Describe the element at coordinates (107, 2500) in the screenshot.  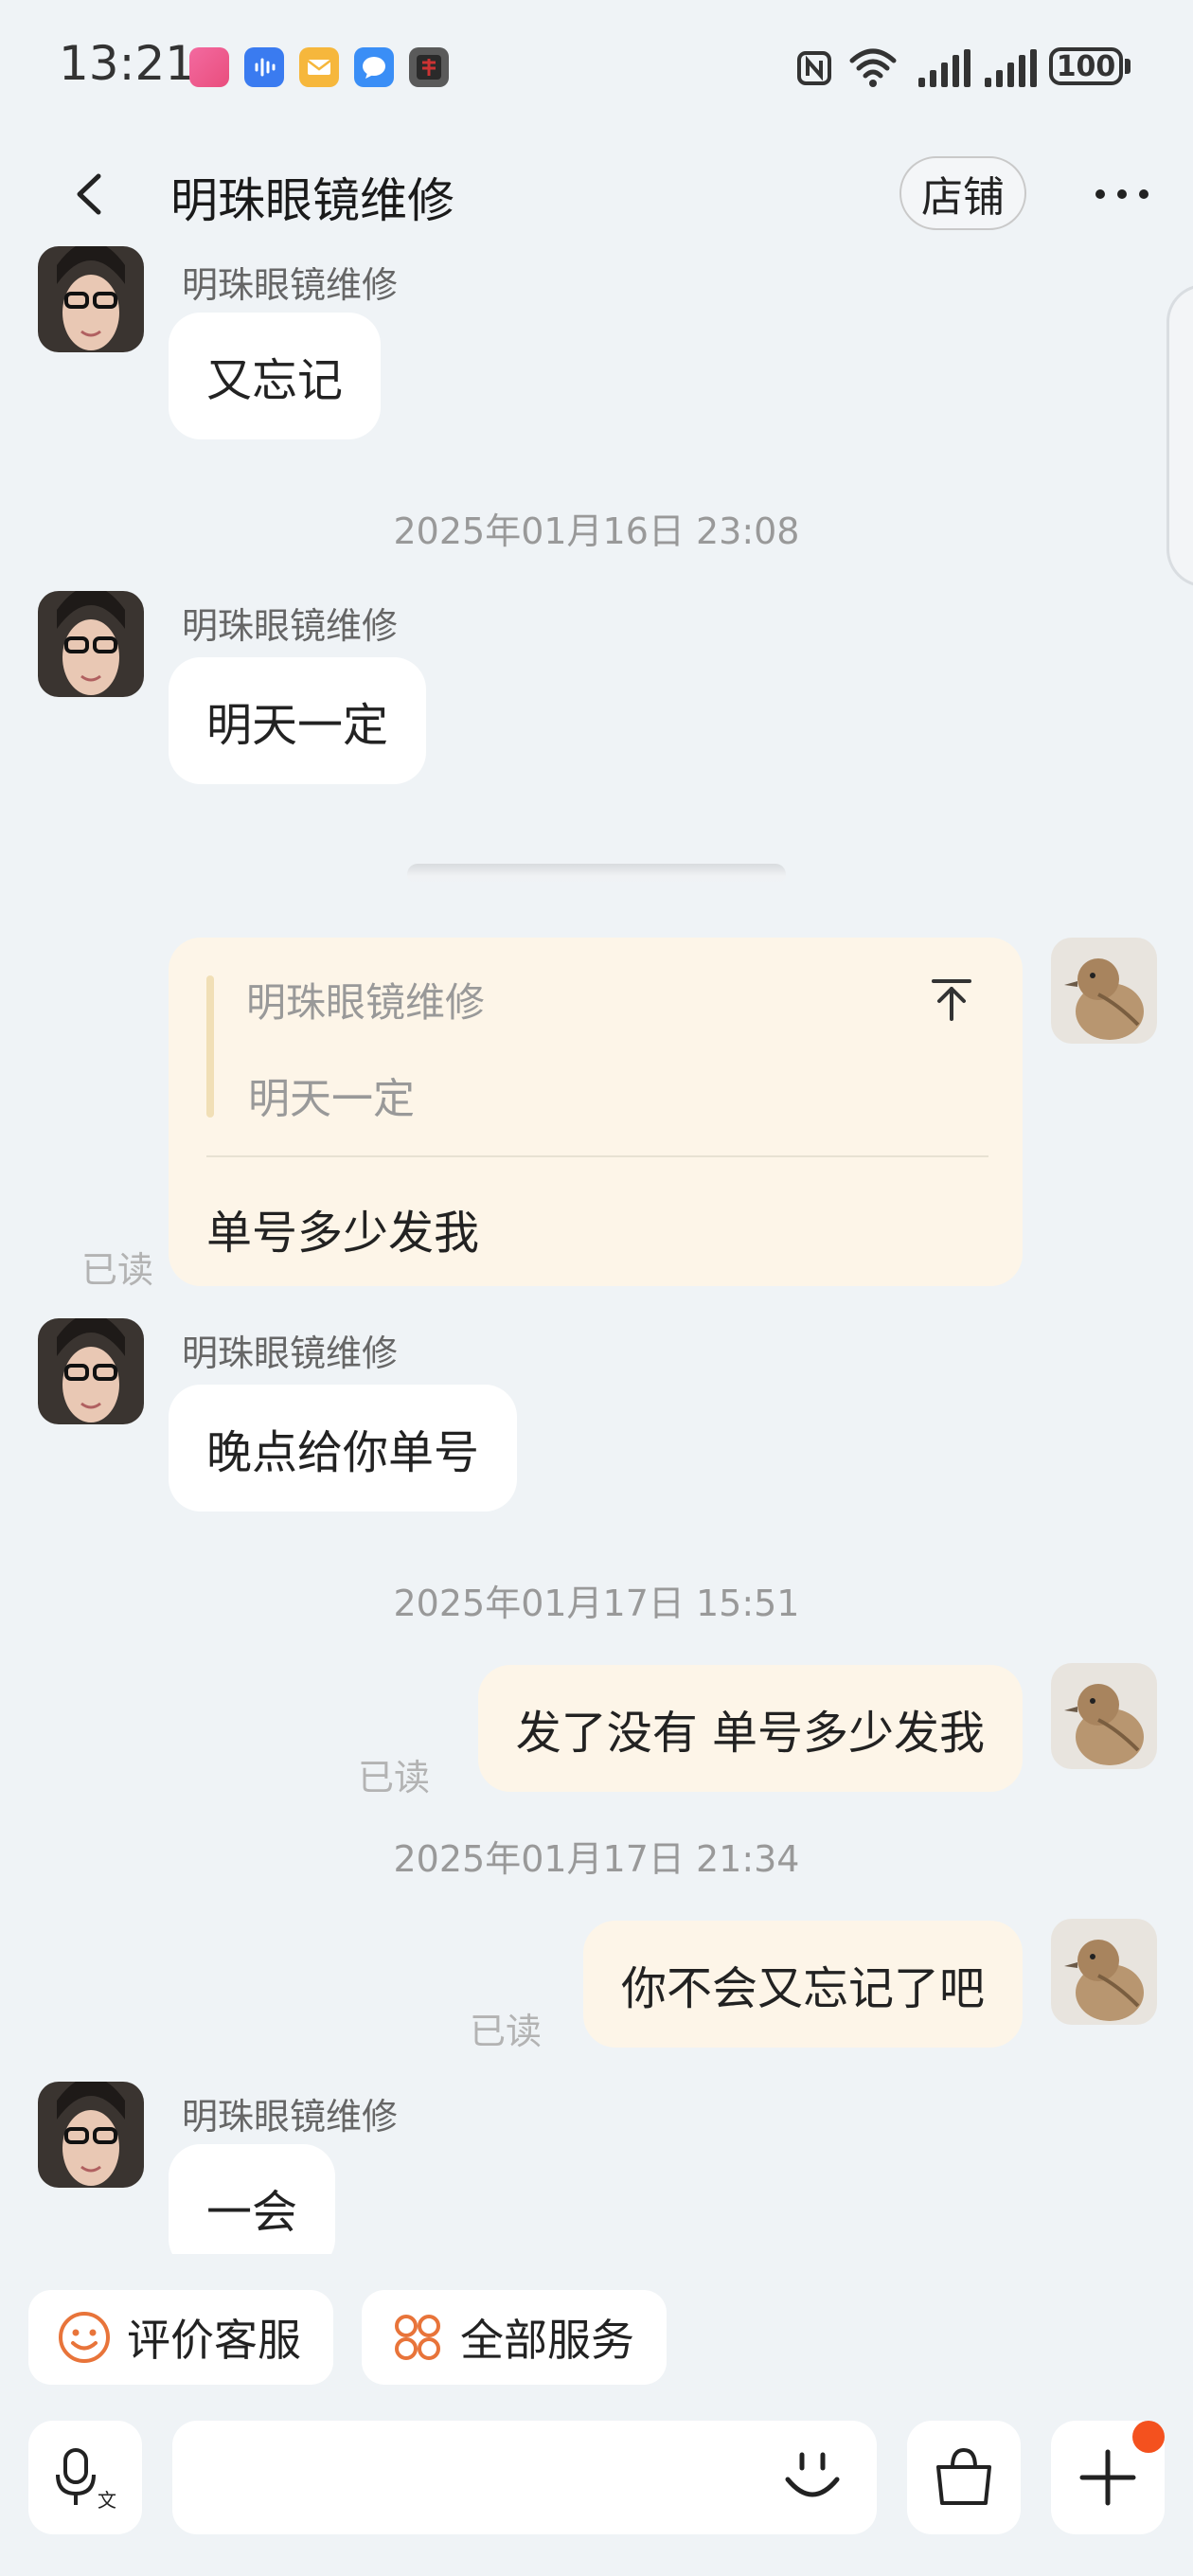
I see `svg-text: 文` at that location.